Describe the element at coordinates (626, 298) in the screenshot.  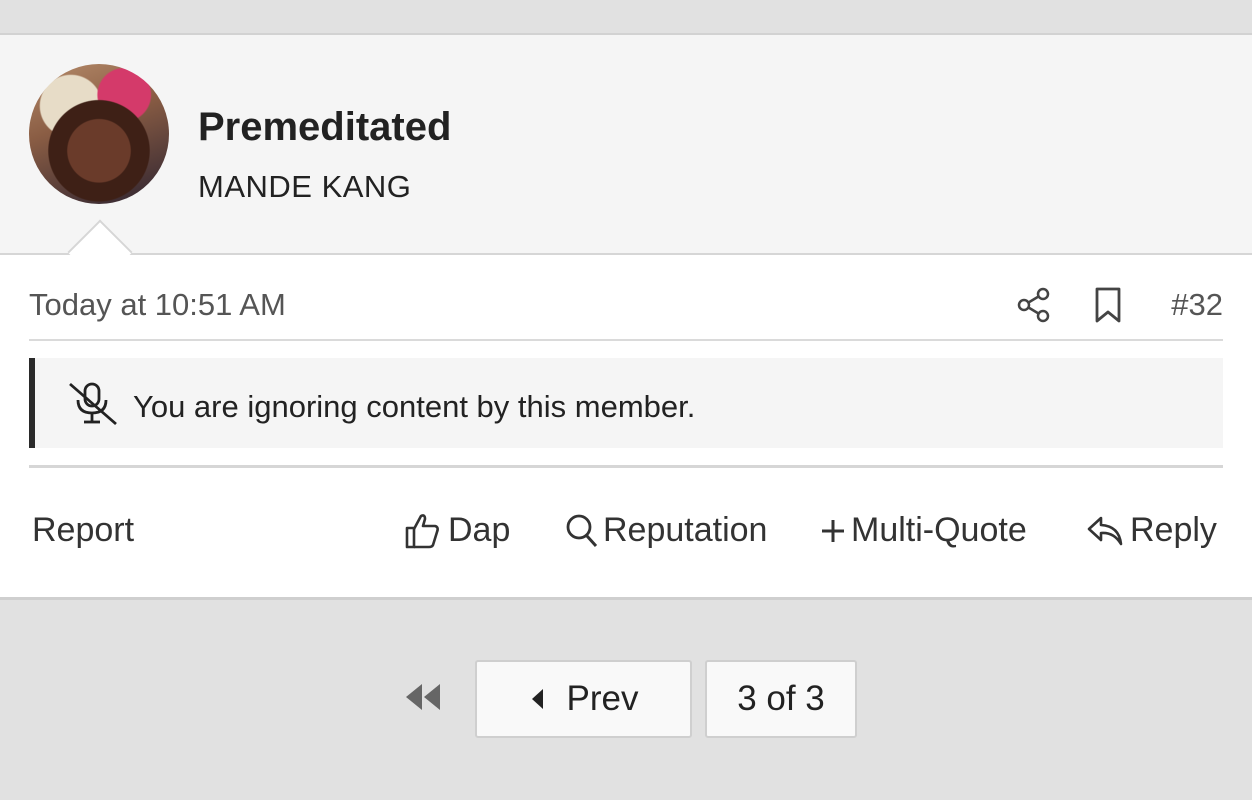
I see `post-meta-row: Today at 10:51 AM #32` at that location.